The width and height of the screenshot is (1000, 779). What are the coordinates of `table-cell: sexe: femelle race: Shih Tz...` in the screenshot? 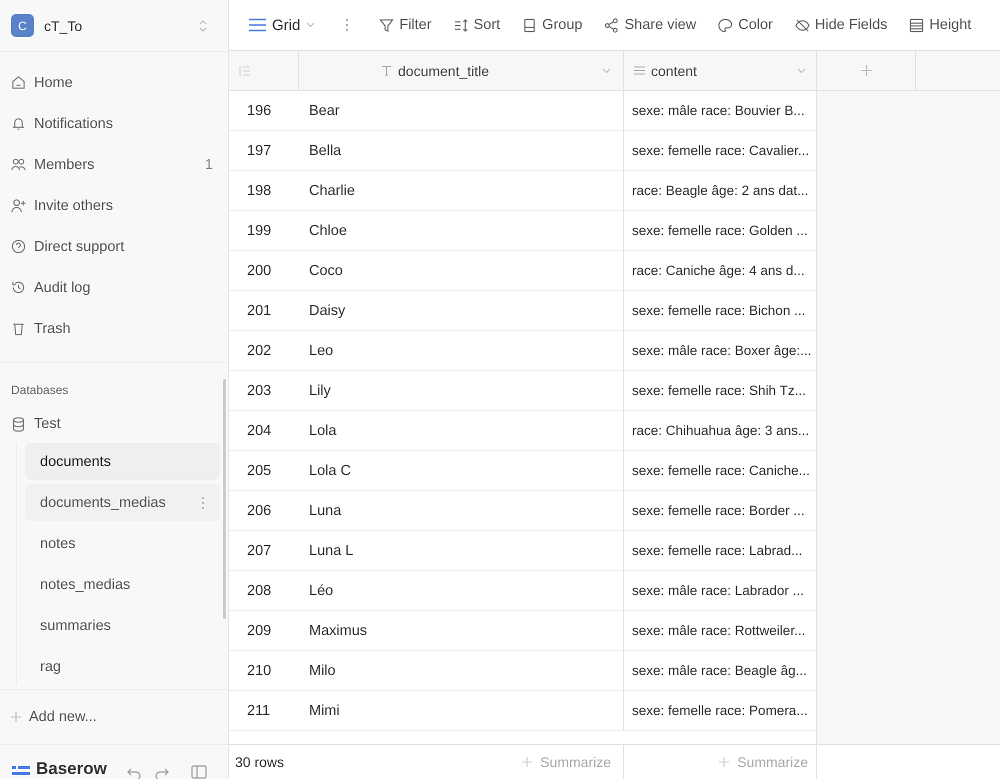 It's located at (720, 391).